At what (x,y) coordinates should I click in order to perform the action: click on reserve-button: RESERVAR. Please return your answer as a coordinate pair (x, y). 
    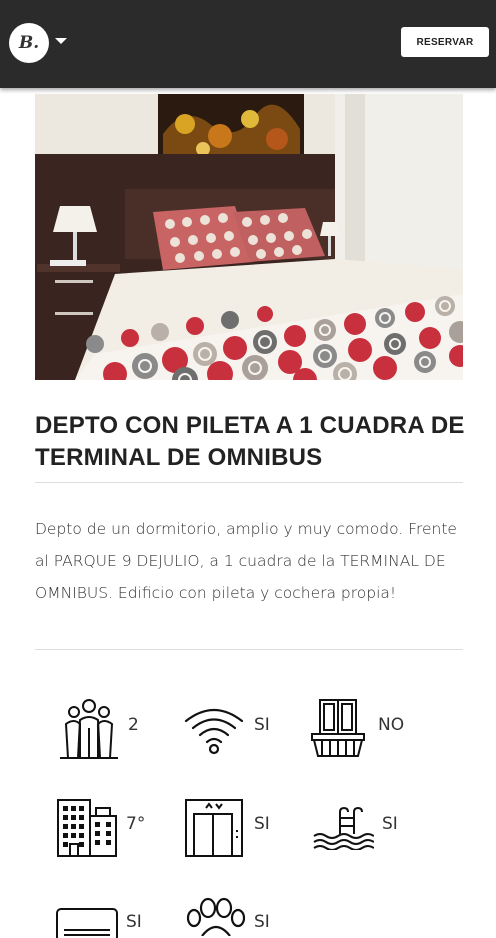
    Looking at the image, I should click on (445, 42).